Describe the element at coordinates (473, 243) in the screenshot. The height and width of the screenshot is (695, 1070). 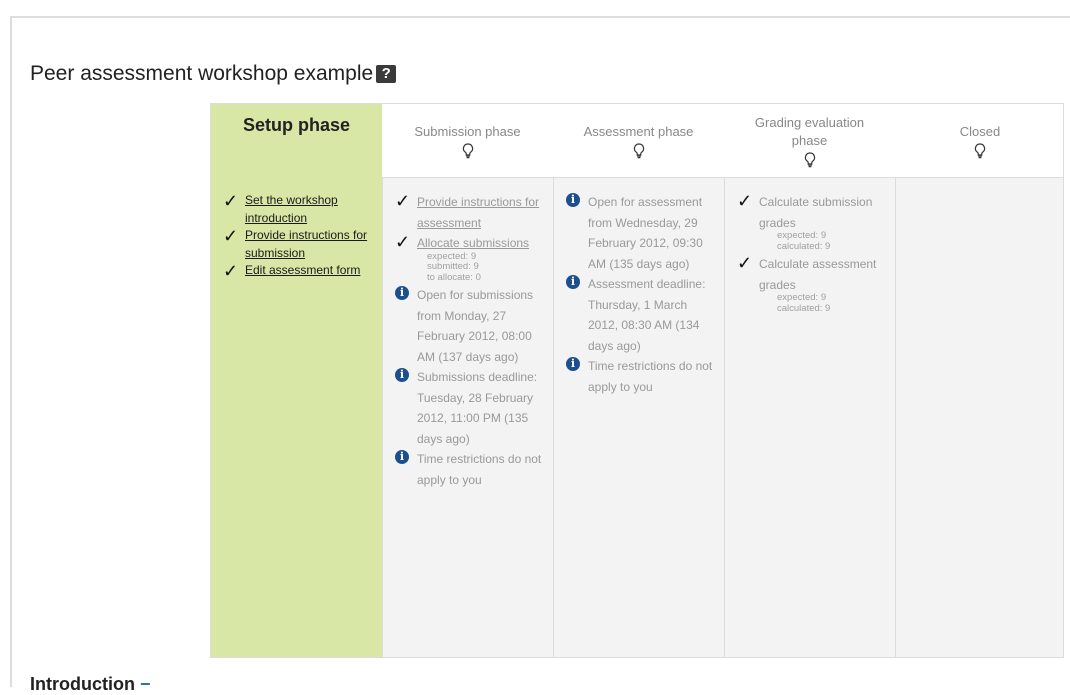
I see `task-link: Allocate submissions` at that location.